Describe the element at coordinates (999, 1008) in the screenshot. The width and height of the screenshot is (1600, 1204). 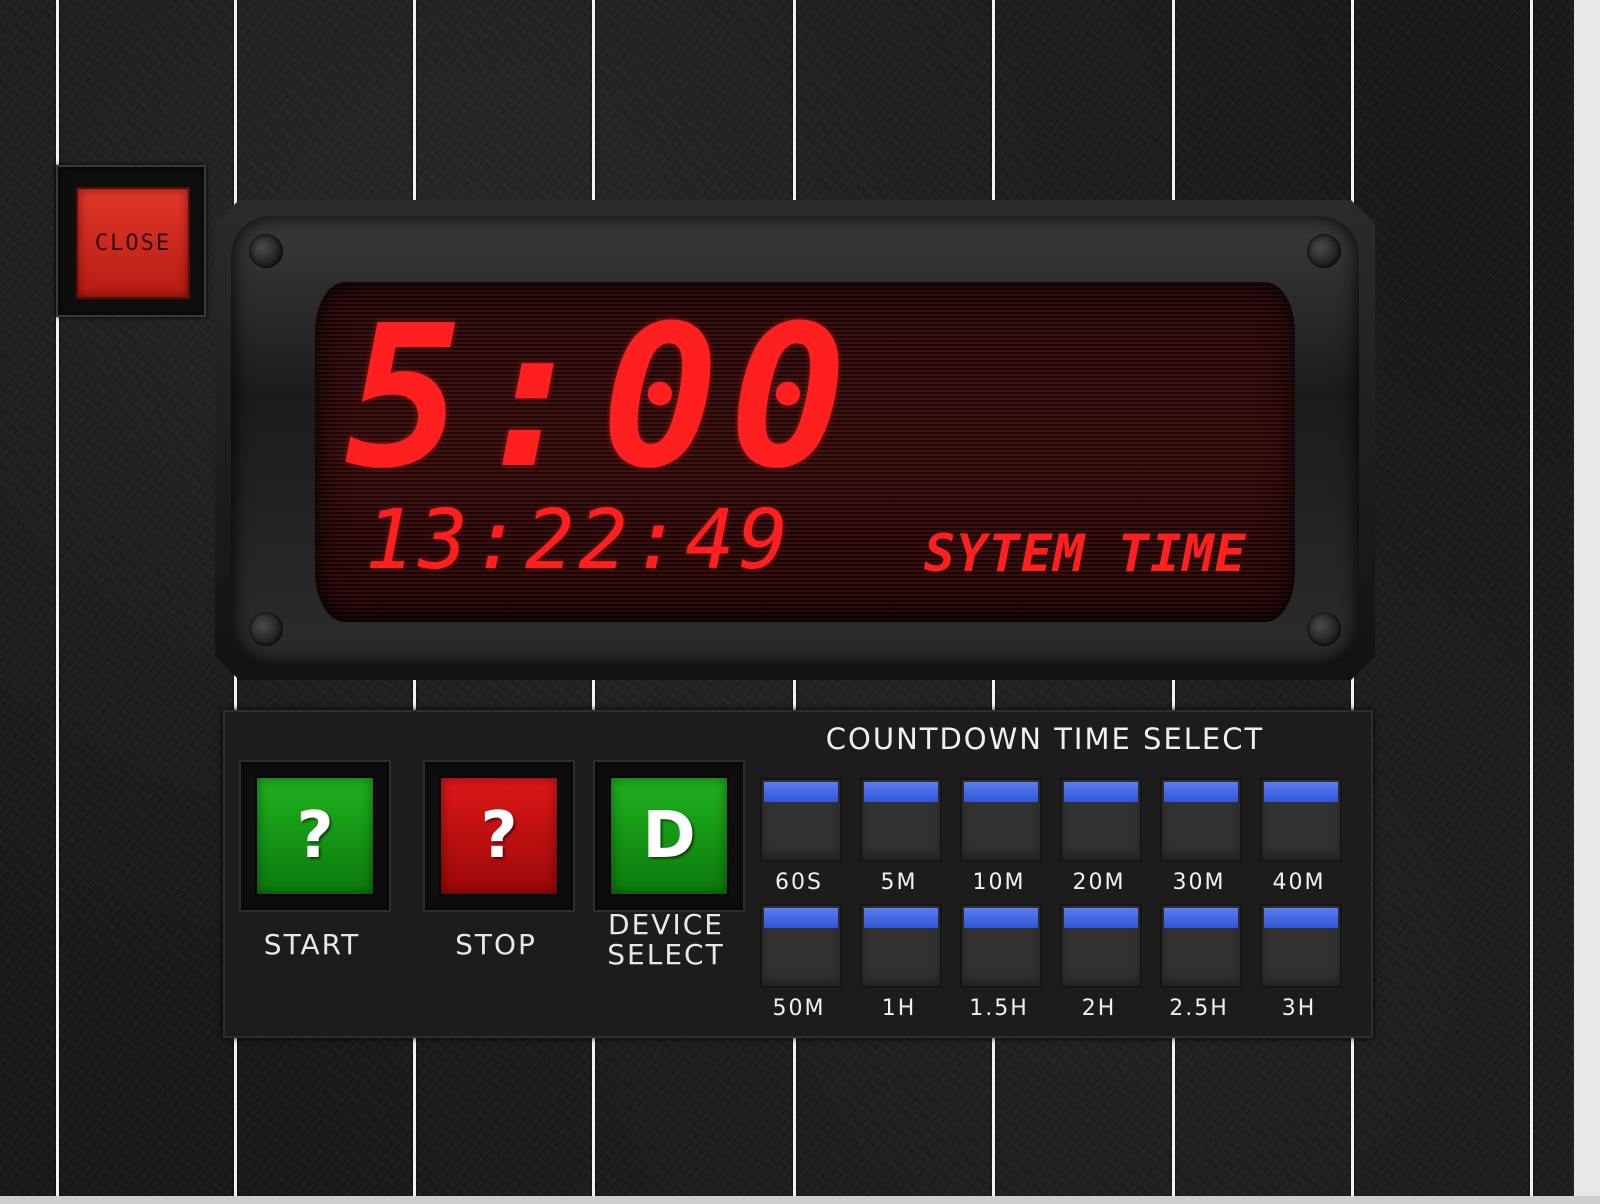
I see `time-option-label: 1.5H` at that location.